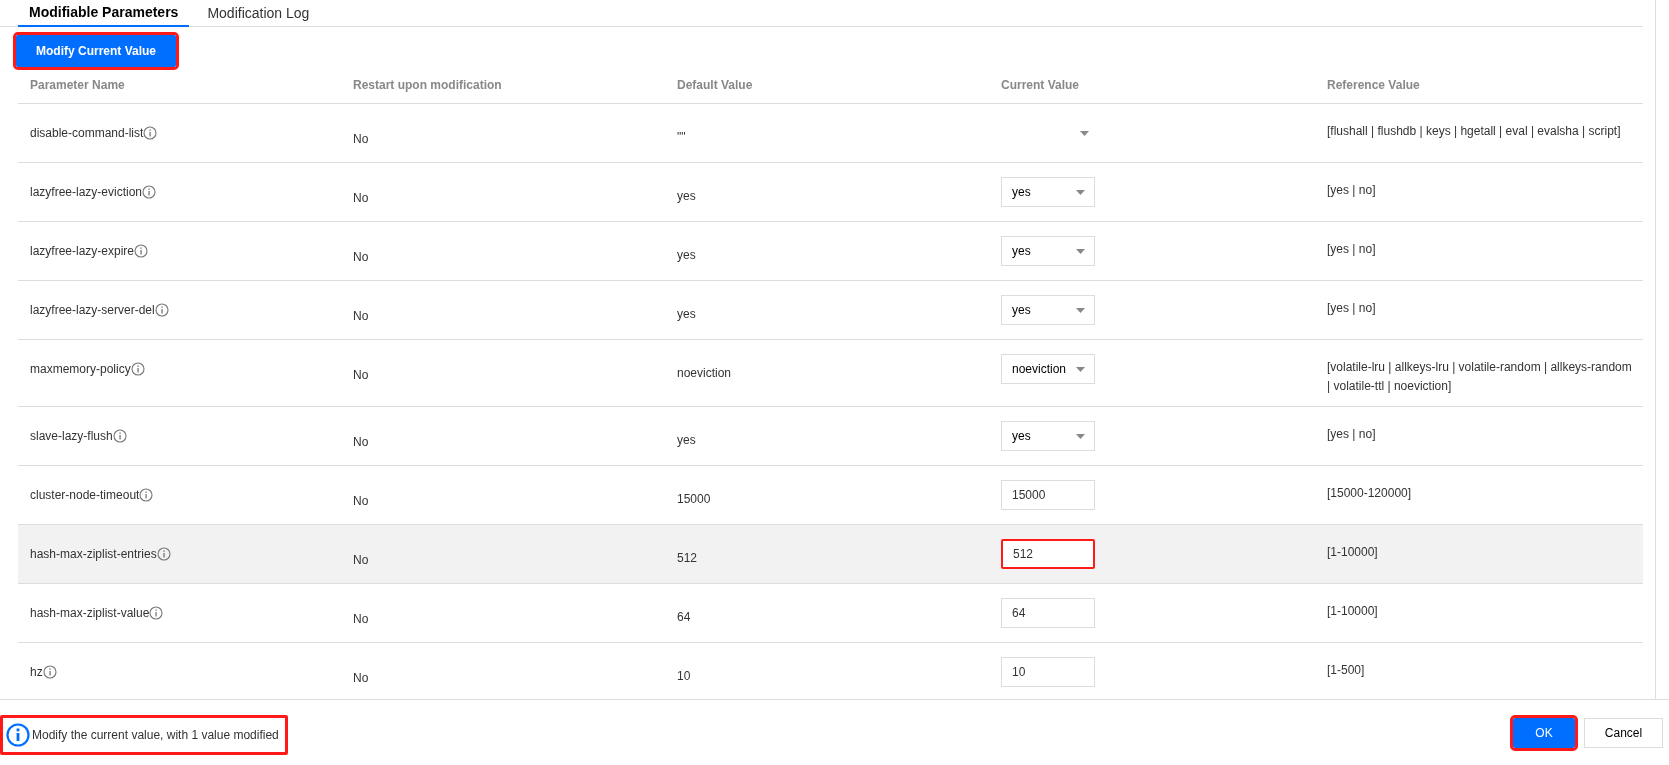 Image resolution: width=1669 pixels, height=765 pixels. Describe the element at coordinates (427, 85) in the screenshot. I see `column-header: Restart upon modification` at that location.